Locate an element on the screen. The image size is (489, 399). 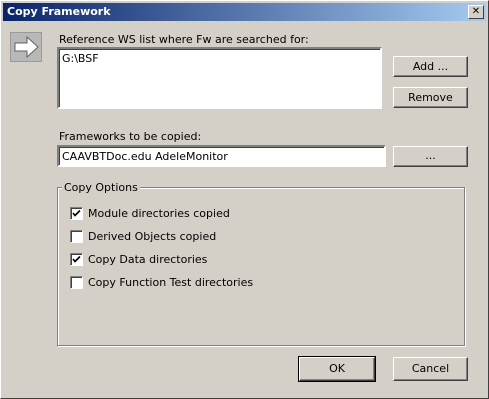
checkbox-copy-data-directories is located at coordinates (76, 259).